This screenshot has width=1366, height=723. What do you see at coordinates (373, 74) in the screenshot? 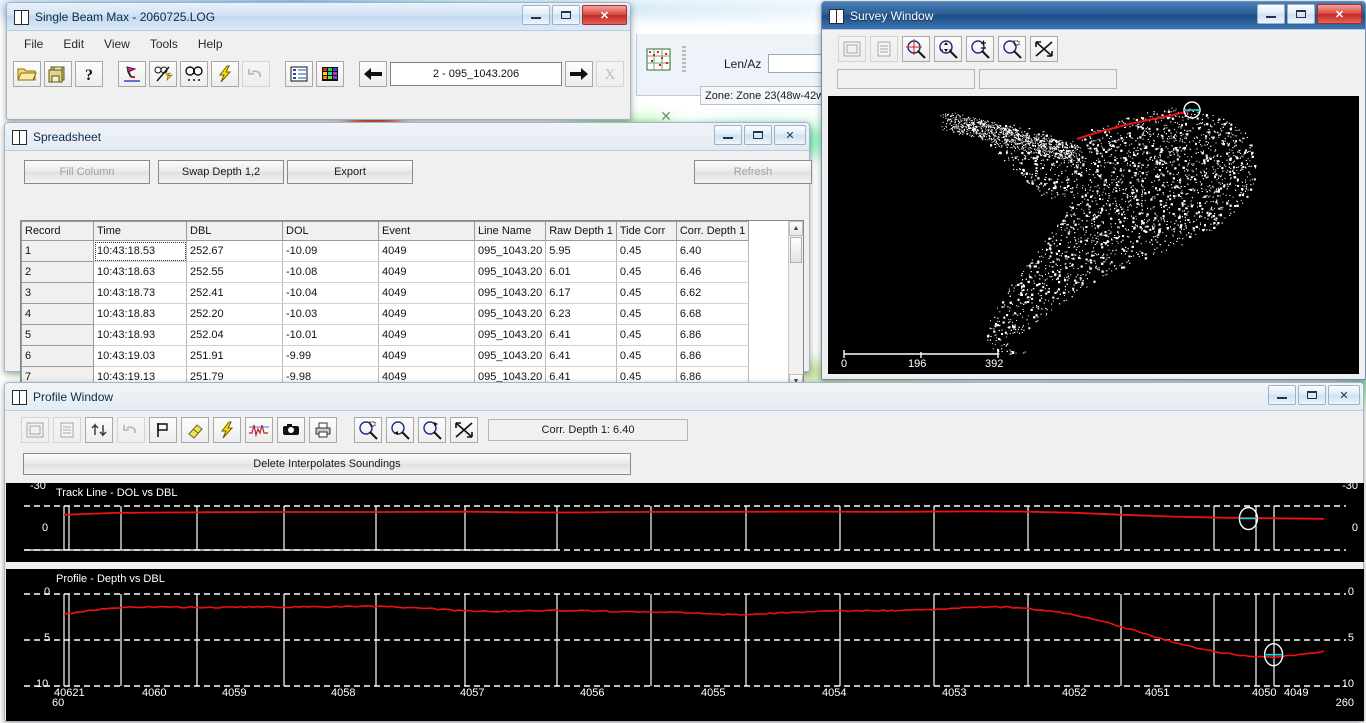
I see `arrow-left-icon-button` at bounding box center [373, 74].